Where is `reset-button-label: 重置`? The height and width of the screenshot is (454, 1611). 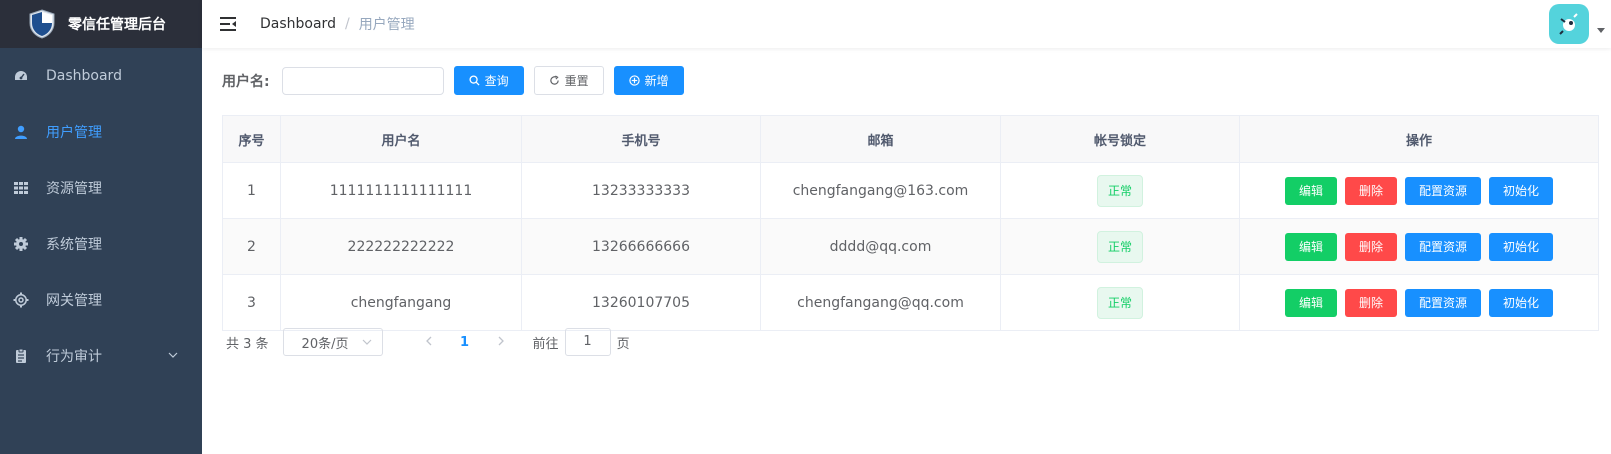 reset-button-label: 重置 is located at coordinates (576, 81).